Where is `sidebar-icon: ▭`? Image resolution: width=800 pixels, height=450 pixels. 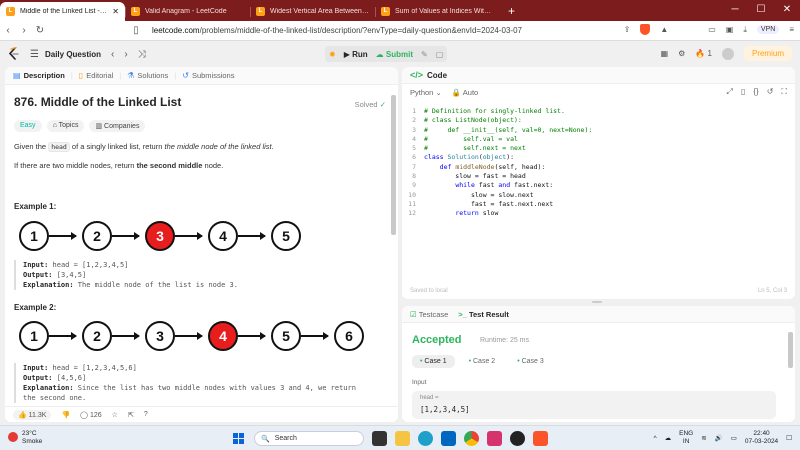
sidebar-icon: ▭ is located at coordinates (712, 29).